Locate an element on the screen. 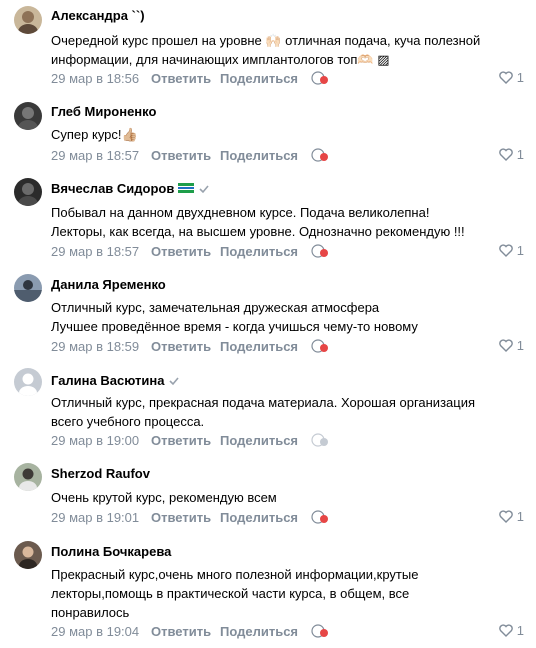 The width and height of the screenshot is (536, 648). comment-text-line: Очень крутой курс, рекомендую всем is located at coordinates (164, 497).